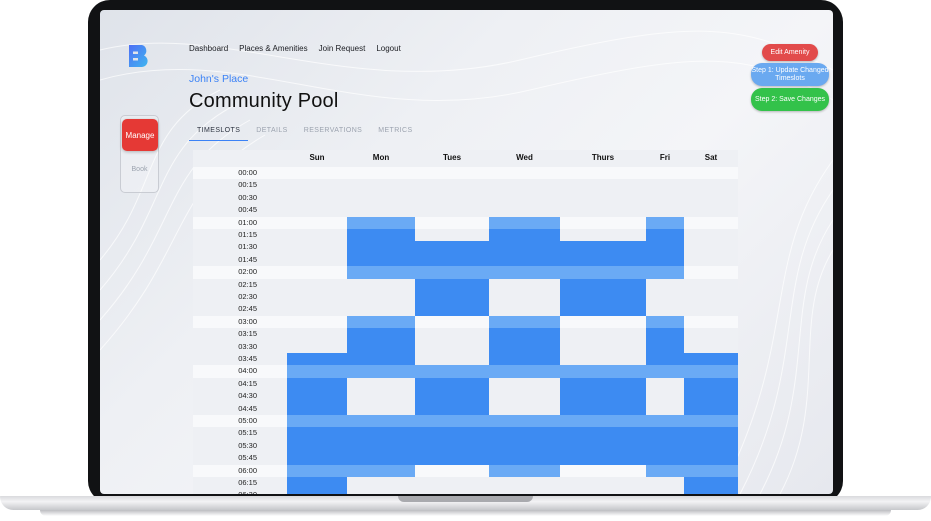 This screenshot has width=931, height=521. Describe the element at coordinates (342, 48) in the screenshot. I see `nav-join-request: Join Request` at that location.